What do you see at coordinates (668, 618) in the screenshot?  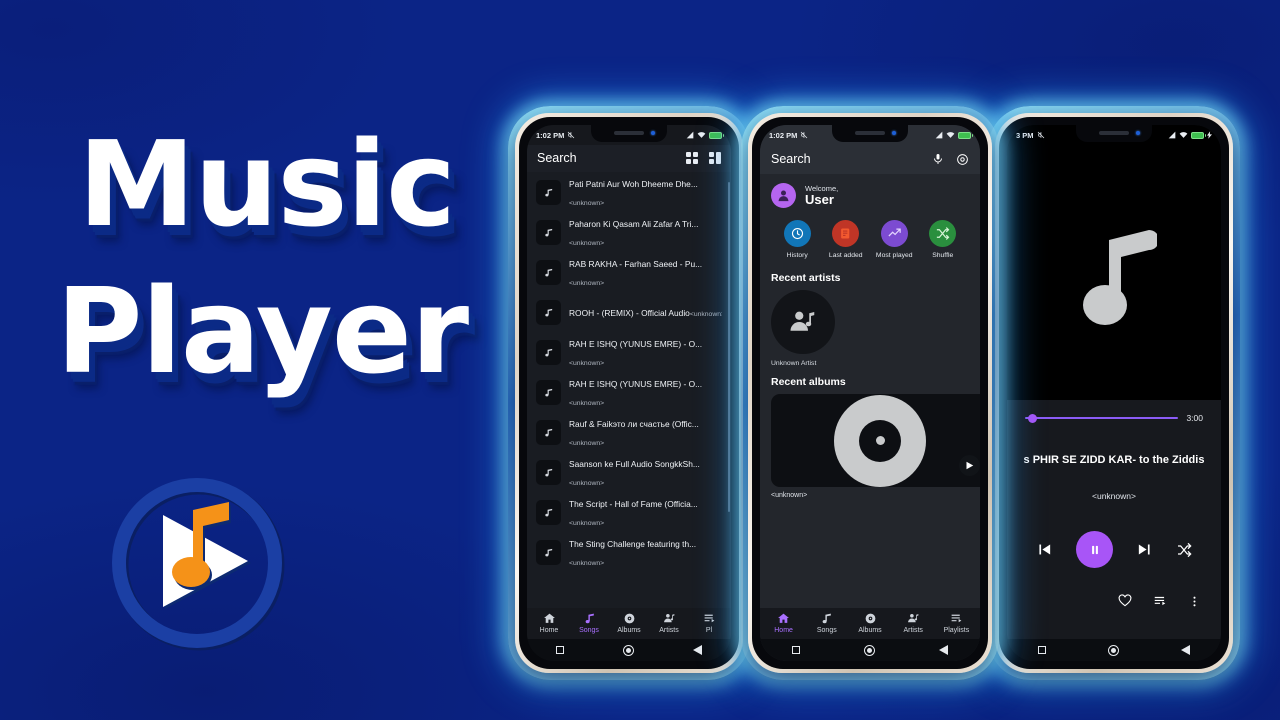 I see `artist-icon` at bounding box center [668, 618].